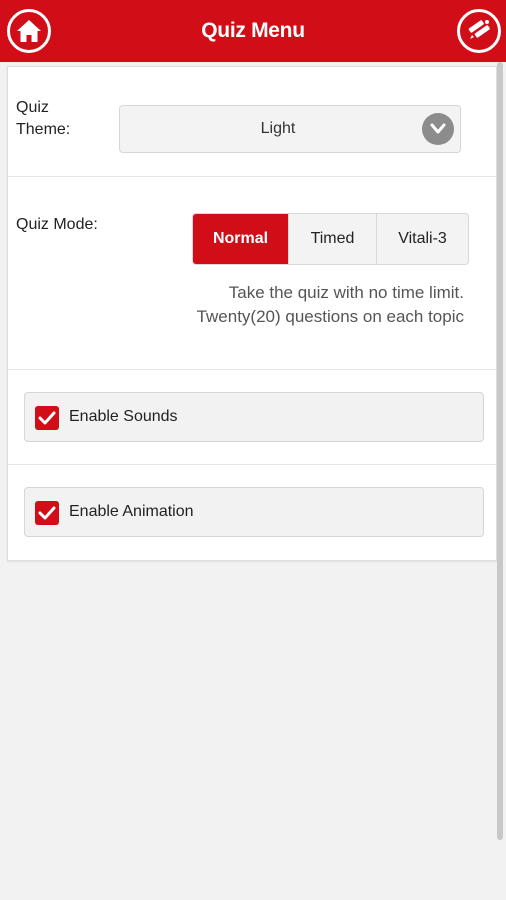 This screenshot has height=900, width=506. I want to click on animation-section: Enable Animation, so click(252, 512).